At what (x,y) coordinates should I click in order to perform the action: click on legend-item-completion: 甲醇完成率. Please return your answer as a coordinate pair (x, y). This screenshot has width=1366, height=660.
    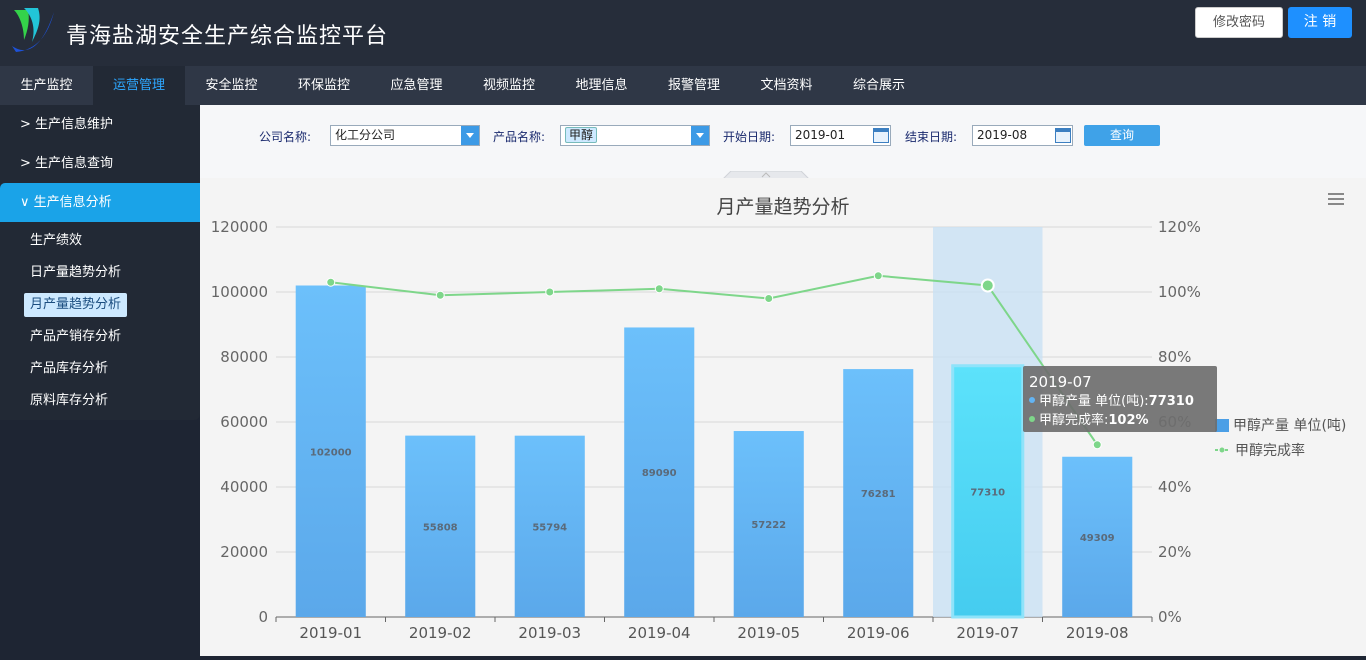
    Looking at the image, I should click on (1270, 450).